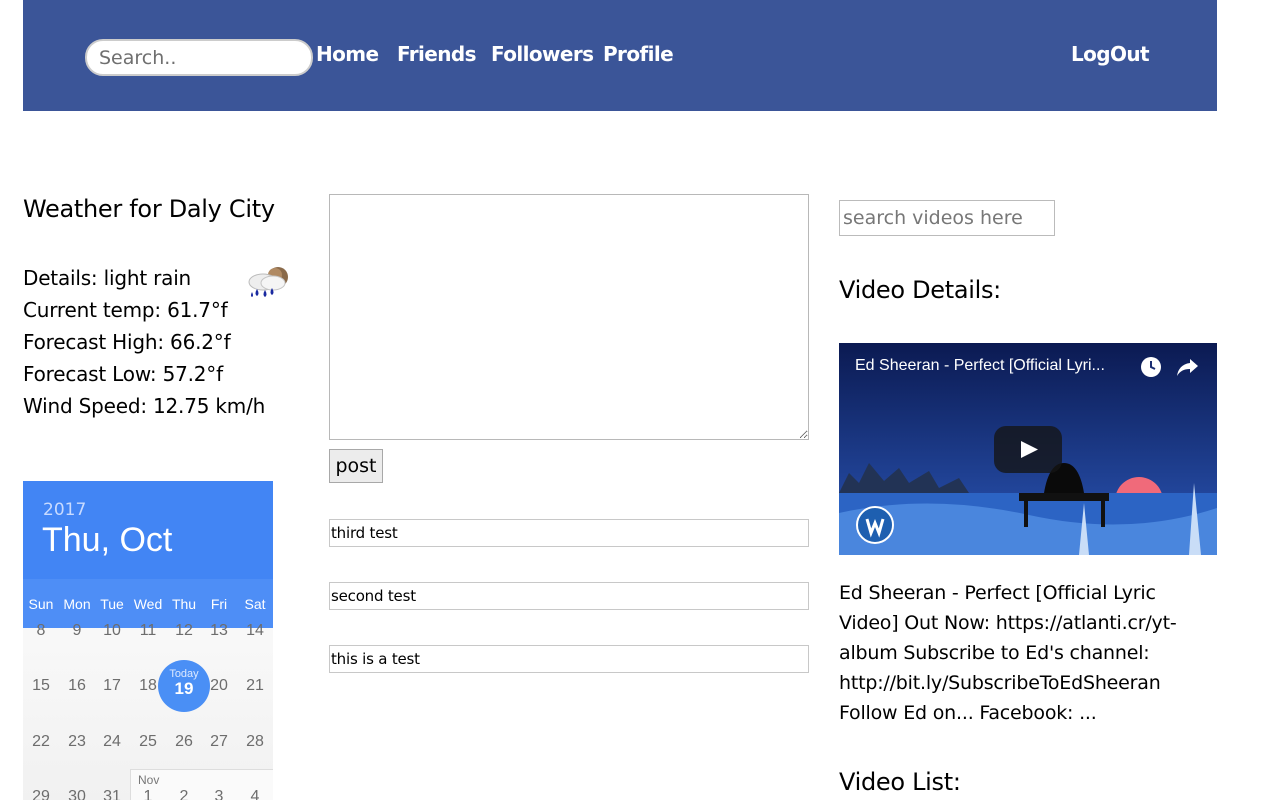 Image resolution: width=1286 pixels, height=800 pixels. I want to click on post-button: post, so click(356, 466).